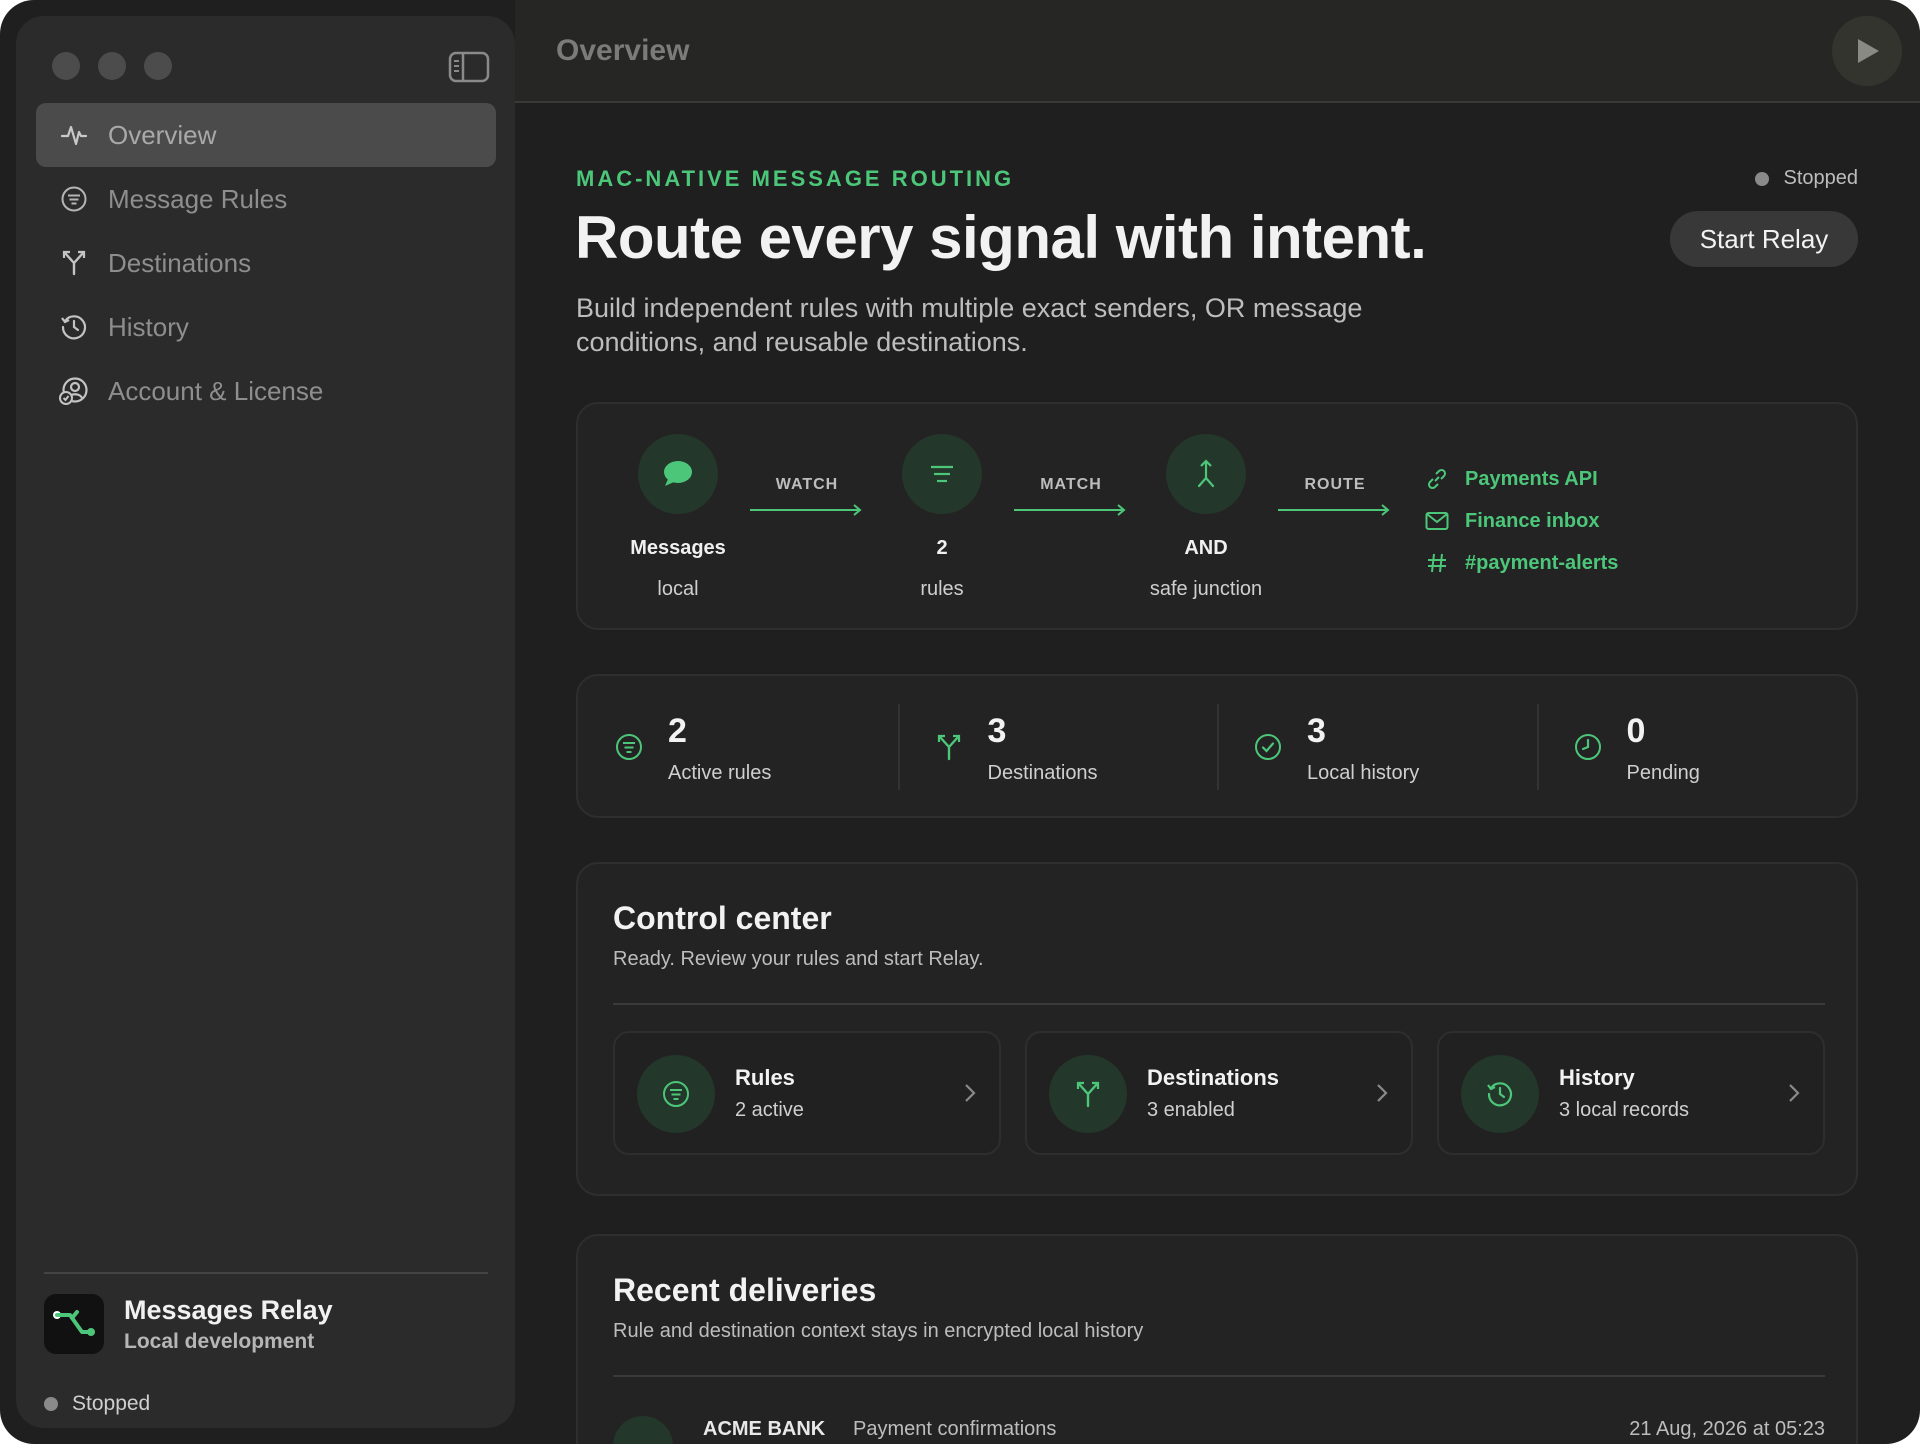 This screenshot has height=1444, width=1920. What do you see at coordinates (1071, 484) in the screenshot?
I see `flow-edge-label: MATCH` at bounding box center [1071, 484].